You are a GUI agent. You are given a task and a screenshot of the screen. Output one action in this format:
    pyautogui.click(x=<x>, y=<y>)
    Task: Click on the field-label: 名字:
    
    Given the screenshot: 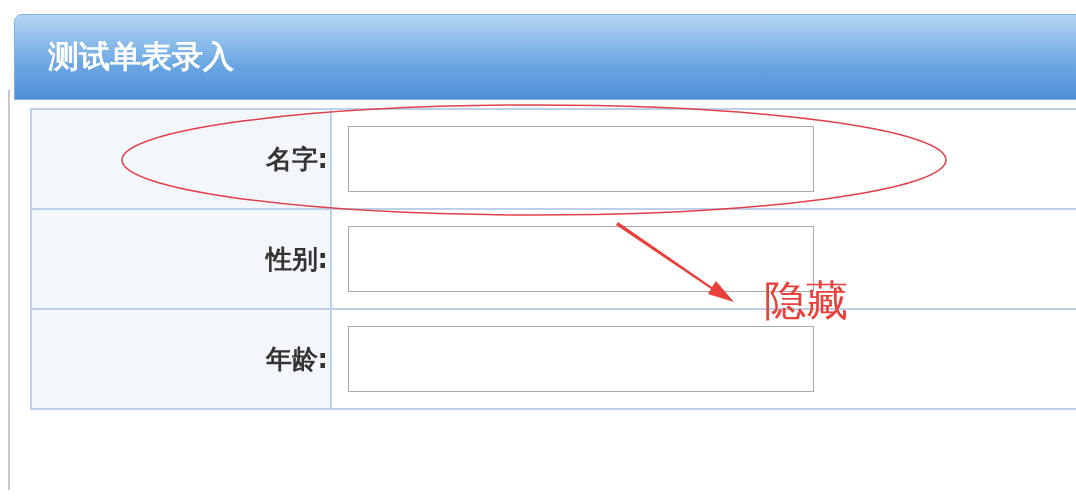 What is the action you would take?
    pyautogui.click(x=296, y=158)
    